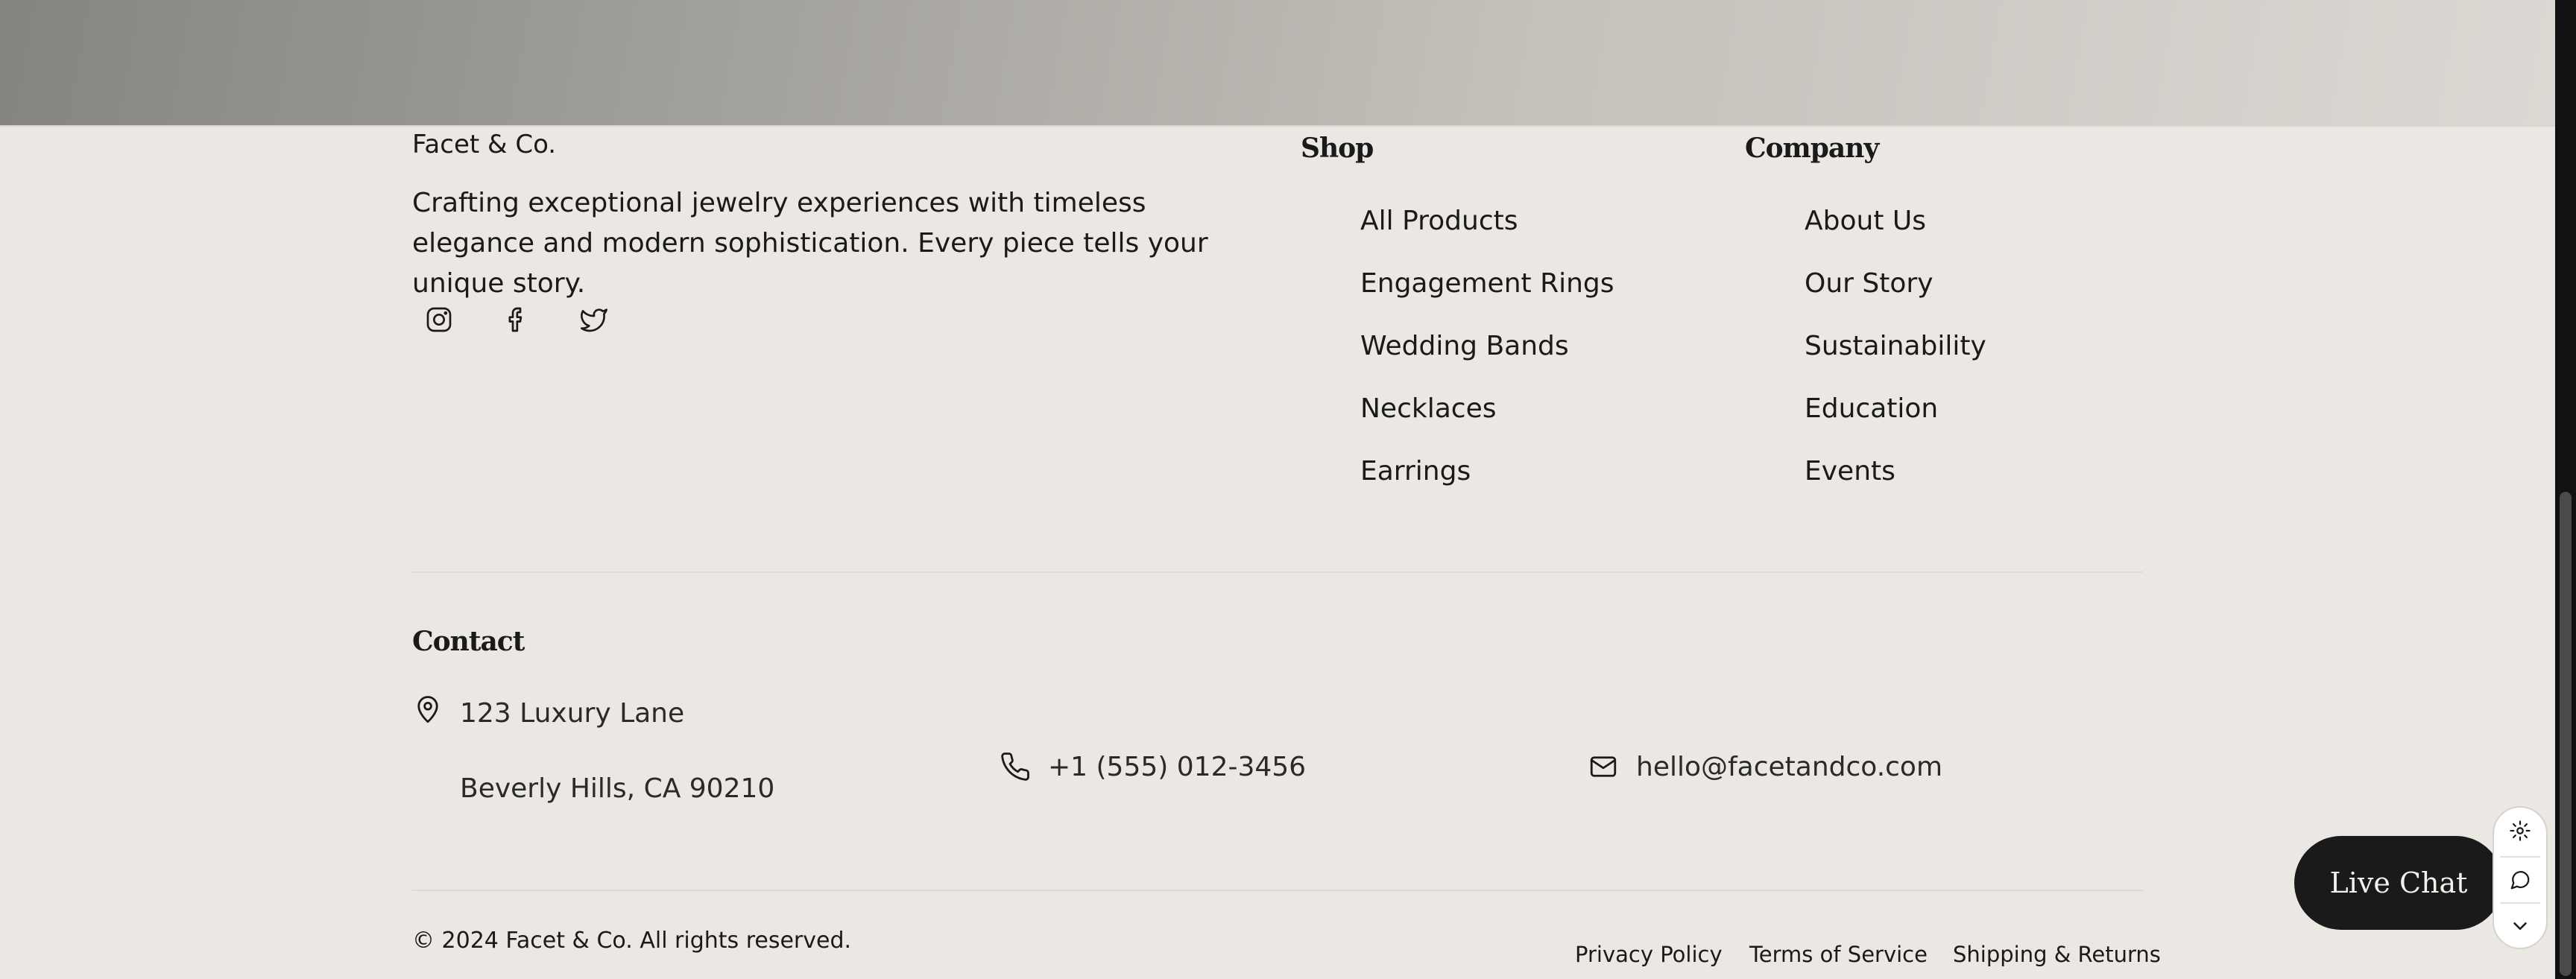 The width and height of the screenshot is (2576, 979). I want to click on shop-link-wedding-bands: Wedding Bands, so click(1487, 357).